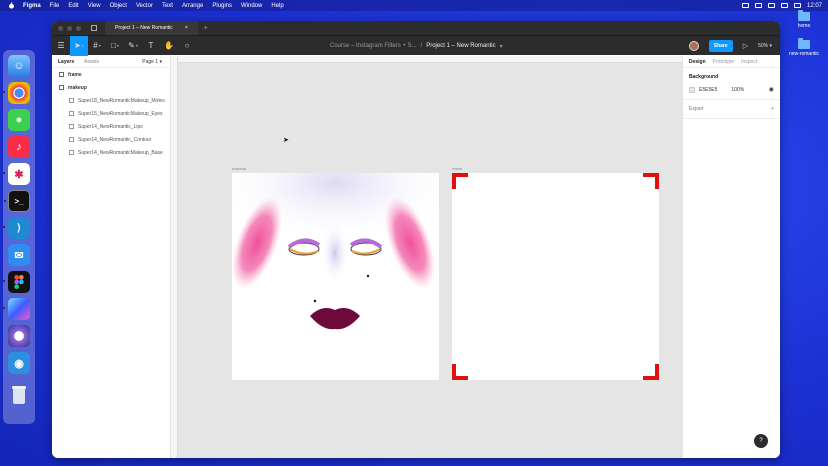 Image resolution: width=828 pixels, height=466 pixels. What do you see at coordinates (186, 28) in the screenshot?
I see `close-tab-icon: ×` at bounding box center [186, 28].